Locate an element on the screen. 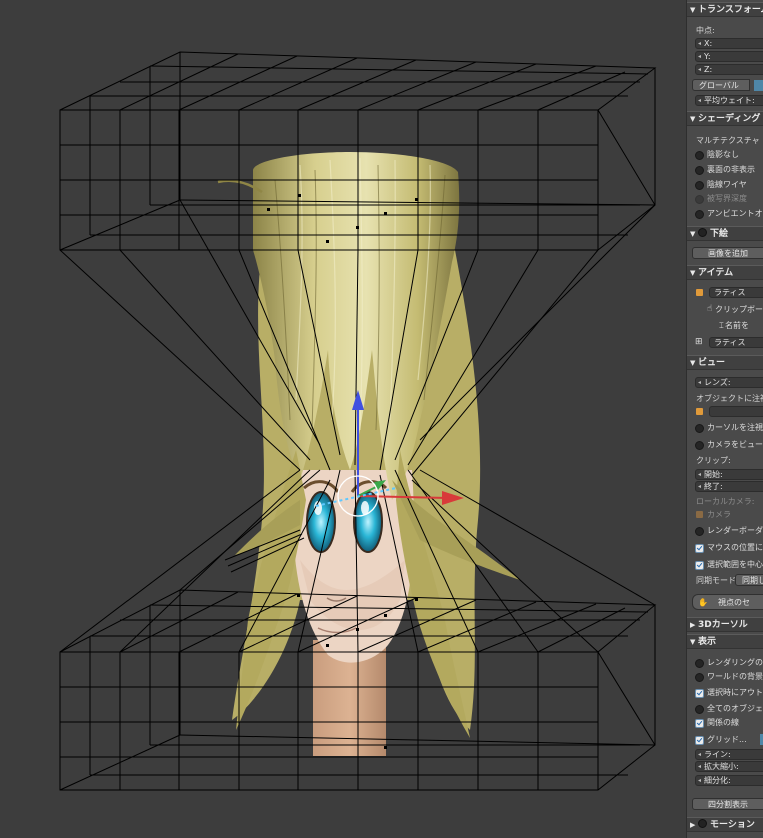  rename-label: 名前を is located at coordinates (737, 325).